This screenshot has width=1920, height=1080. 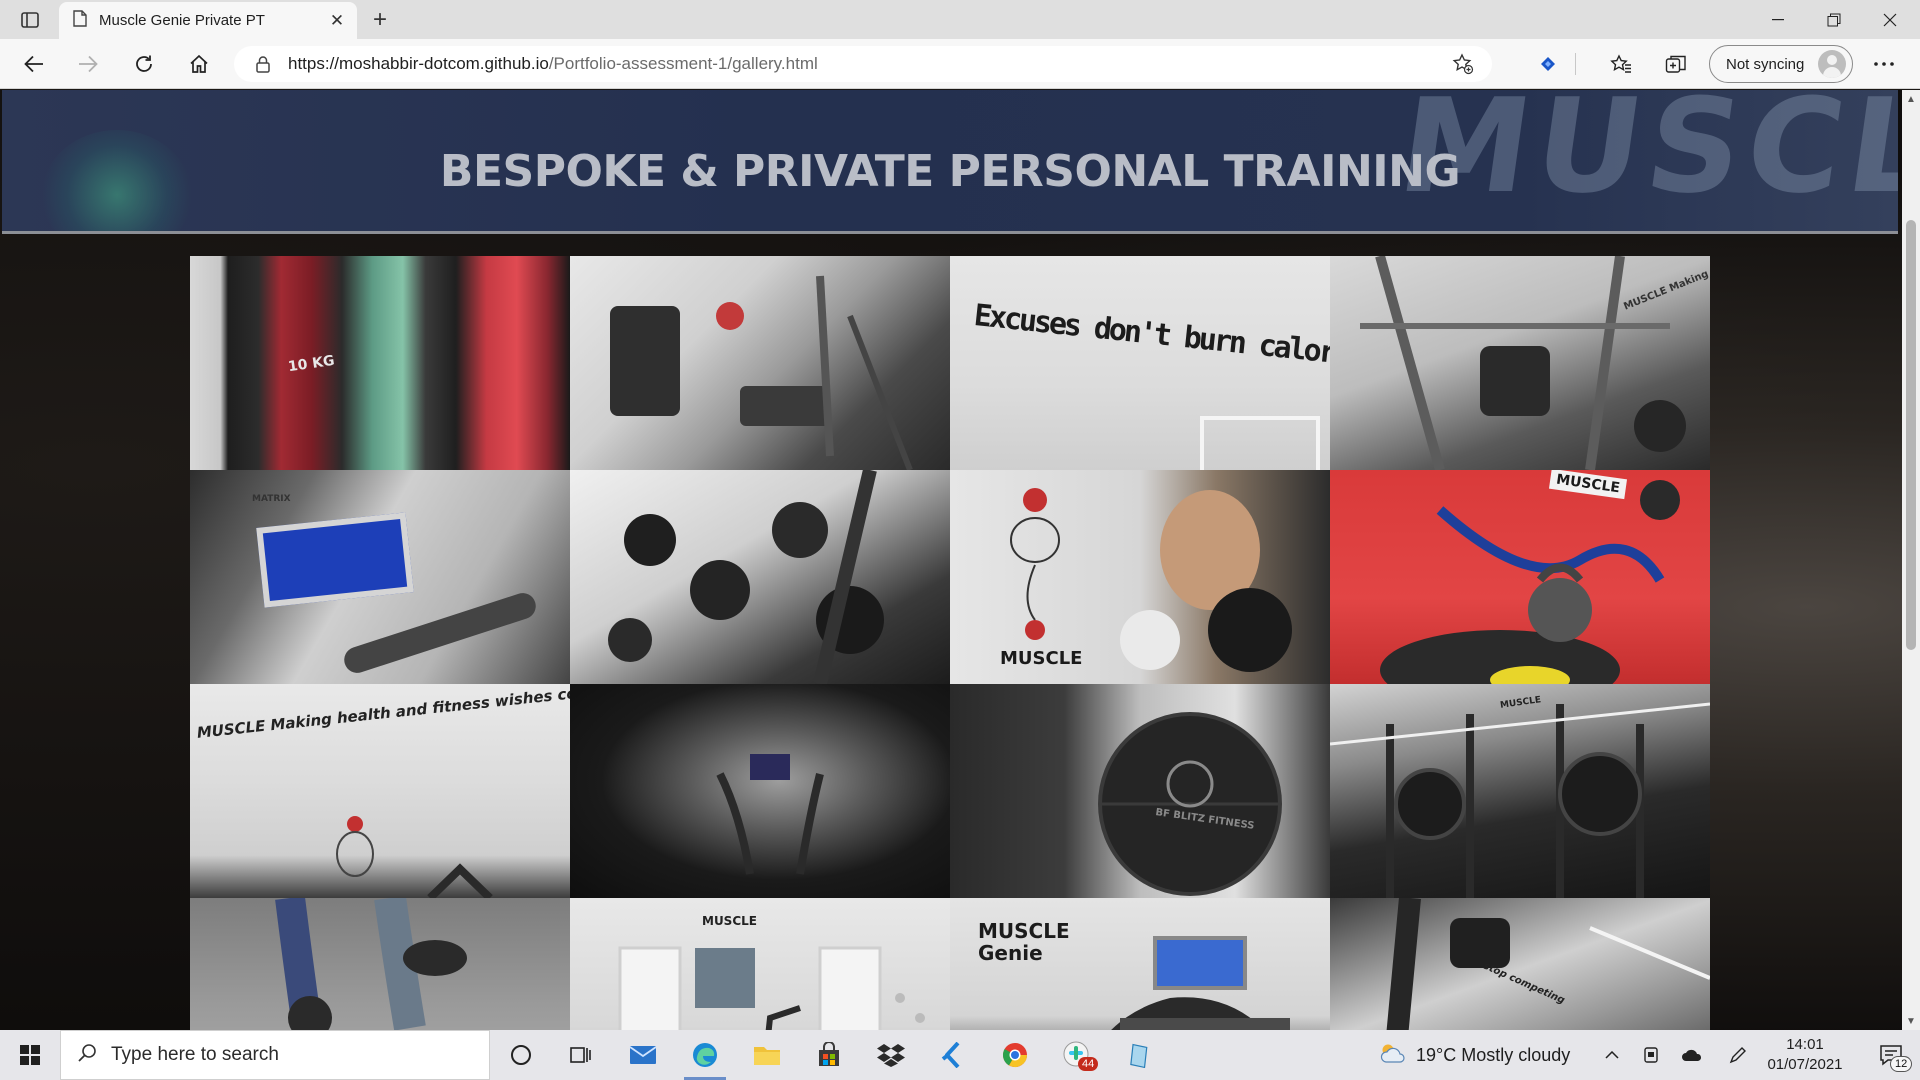 What do you see at coordinates (1738, 1055) in the screenshot?
I see `pen-workspace-icon` at bounding box center [1738, 1055].